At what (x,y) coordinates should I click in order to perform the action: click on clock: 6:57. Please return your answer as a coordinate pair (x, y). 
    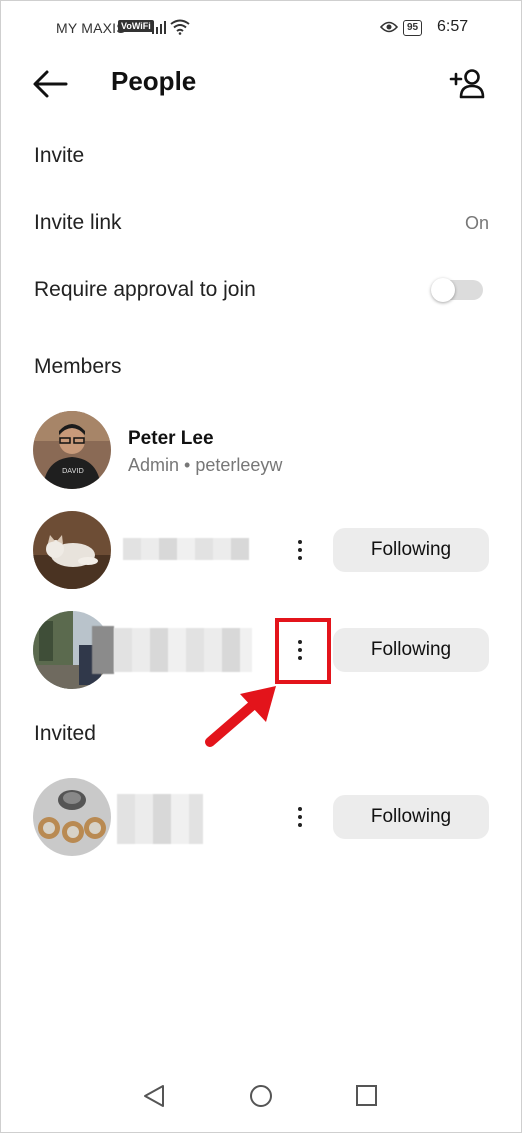
    Looking at the image, I should click on (453, 26).